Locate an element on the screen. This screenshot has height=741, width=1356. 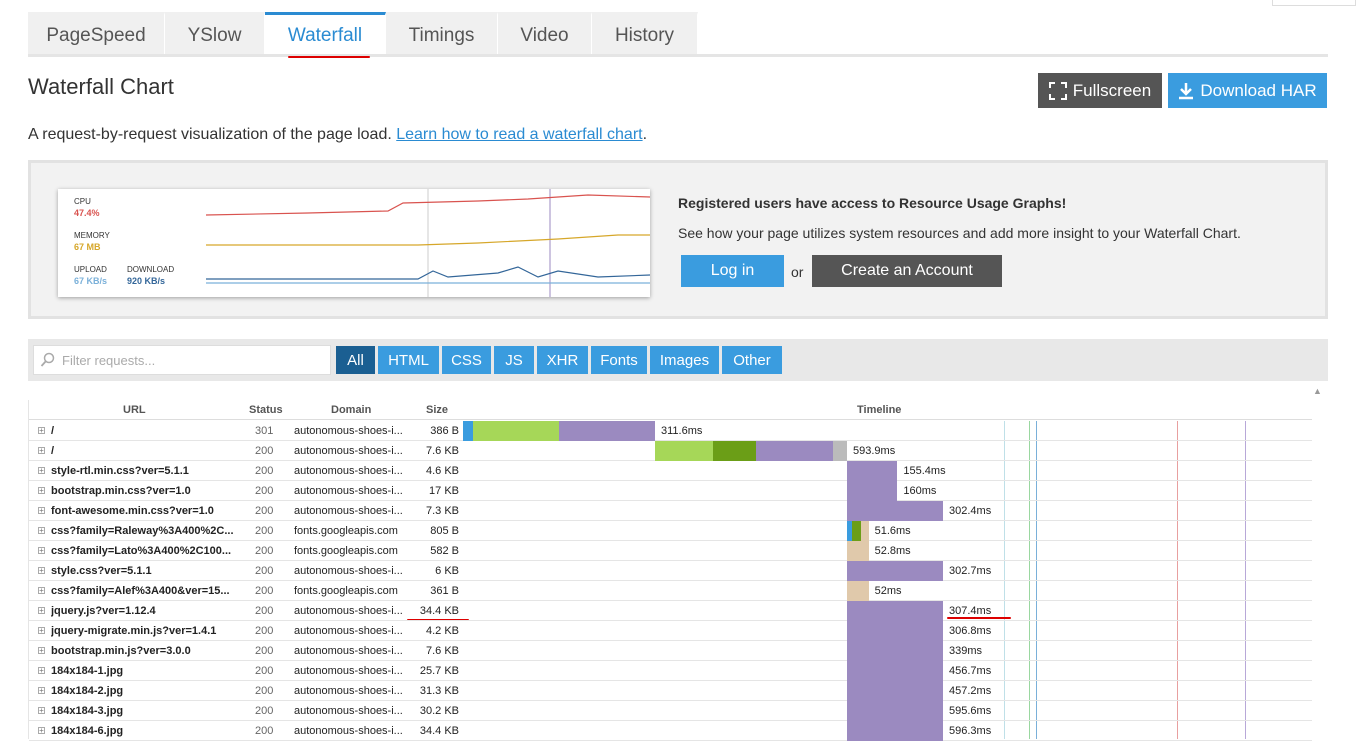
filter-input is located at coordinates (192, 360).